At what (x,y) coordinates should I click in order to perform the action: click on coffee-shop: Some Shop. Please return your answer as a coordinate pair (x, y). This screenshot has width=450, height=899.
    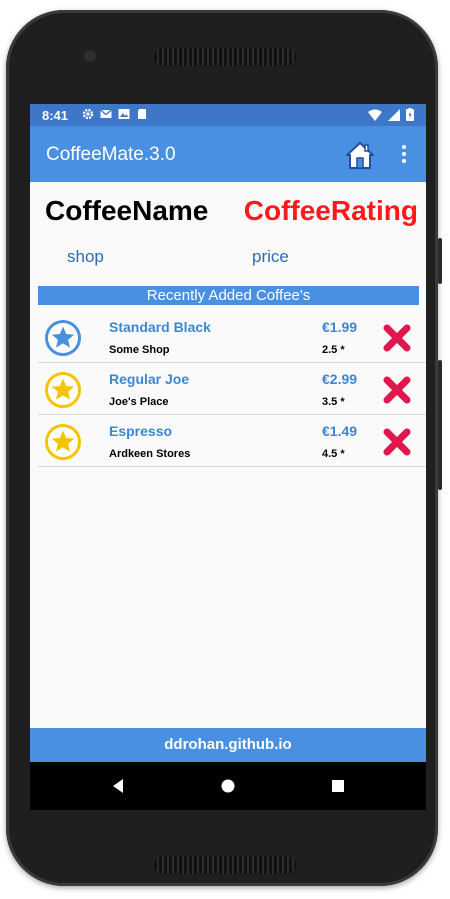
    Looking at the image, I should click on (139, 350).